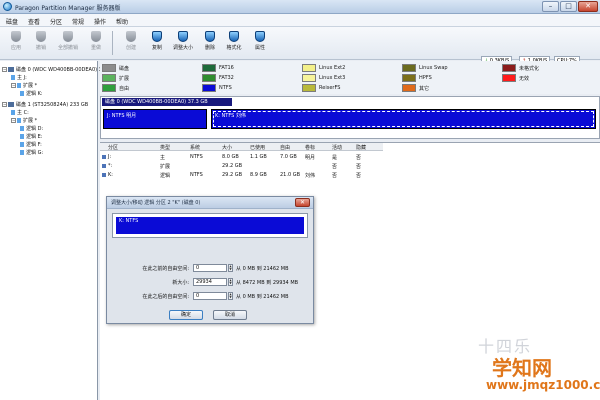 Image resolution: width=600 pixels, height=400 pixels. Describe the element at coordinates (113, 147) in the screenshot. I see `table-header-cell: 分区` at that location.